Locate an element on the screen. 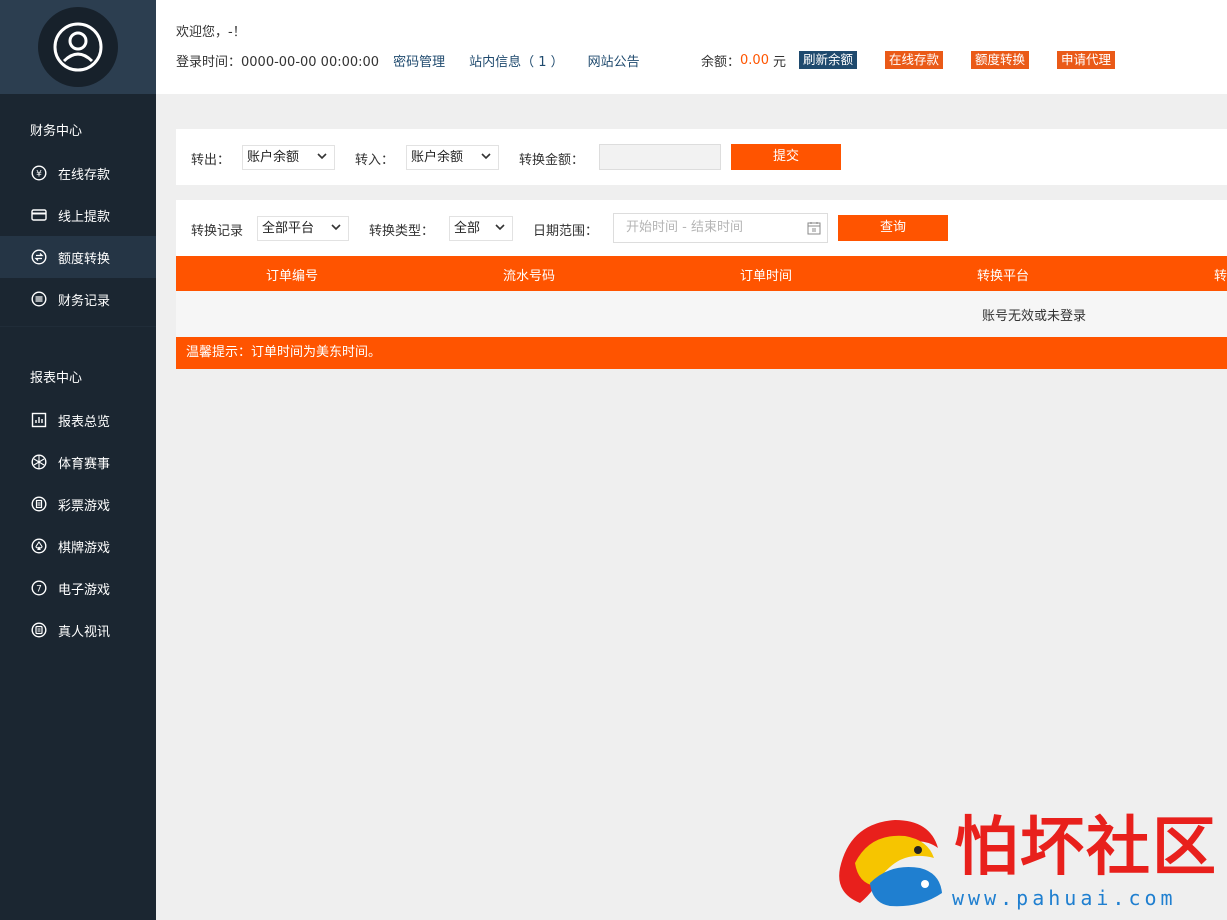  online-deposit-button: 在线存款 is located at coordinates (914, 60).